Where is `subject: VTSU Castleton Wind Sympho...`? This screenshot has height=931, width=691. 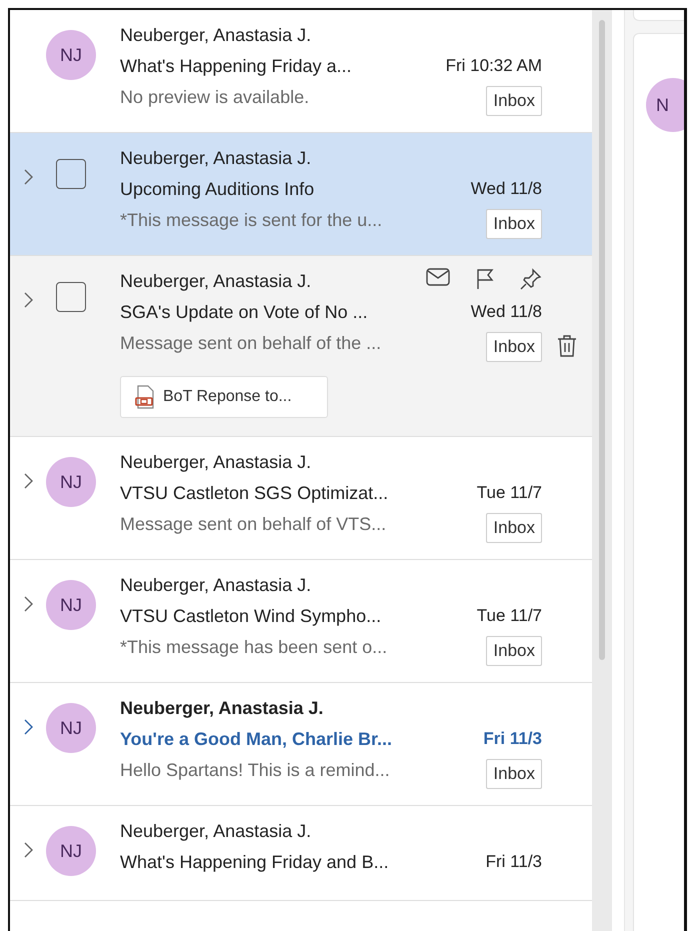 subject: VTSU Castleton Wind Sympho... is located at coordinates (251, 616).